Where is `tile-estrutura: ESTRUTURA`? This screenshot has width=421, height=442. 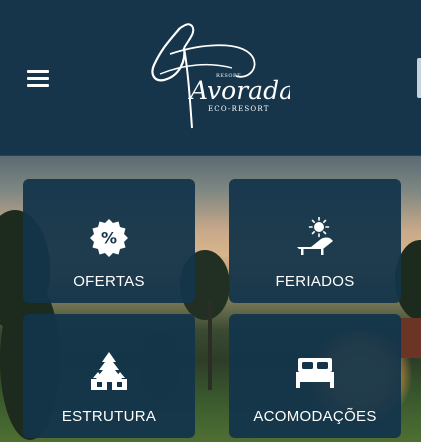 tile-estrutura: ESTRUTURA is located at coordinates (109, 376).